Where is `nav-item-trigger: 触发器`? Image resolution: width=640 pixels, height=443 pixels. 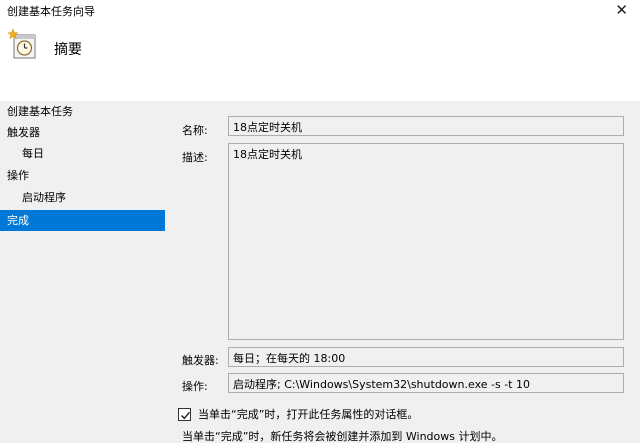
nav-item-trigger: 触发器 is located at coordinates (82, 132).